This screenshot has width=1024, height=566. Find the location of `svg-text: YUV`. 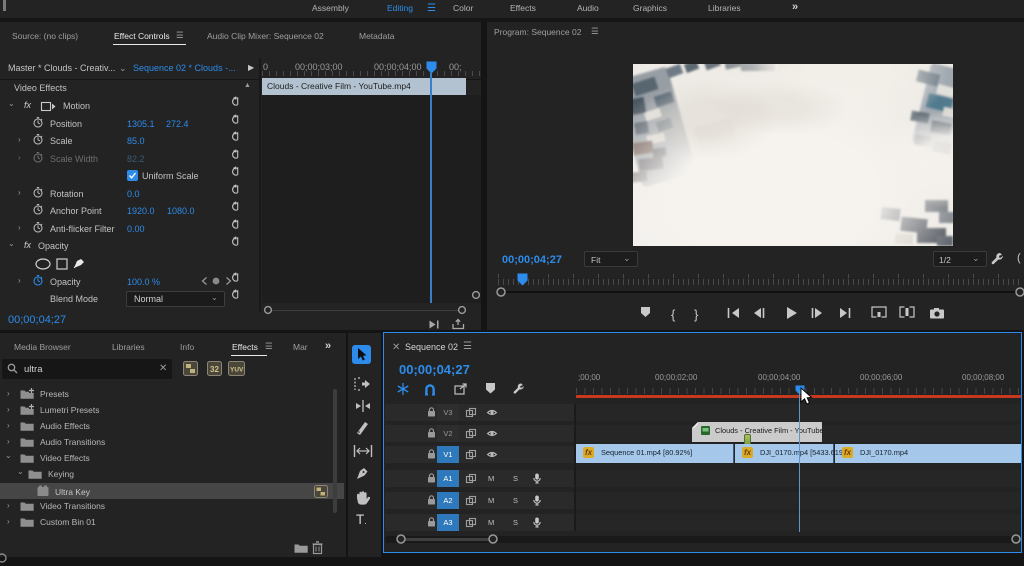

svg-text: YUV is located at coordinates (237, 370).